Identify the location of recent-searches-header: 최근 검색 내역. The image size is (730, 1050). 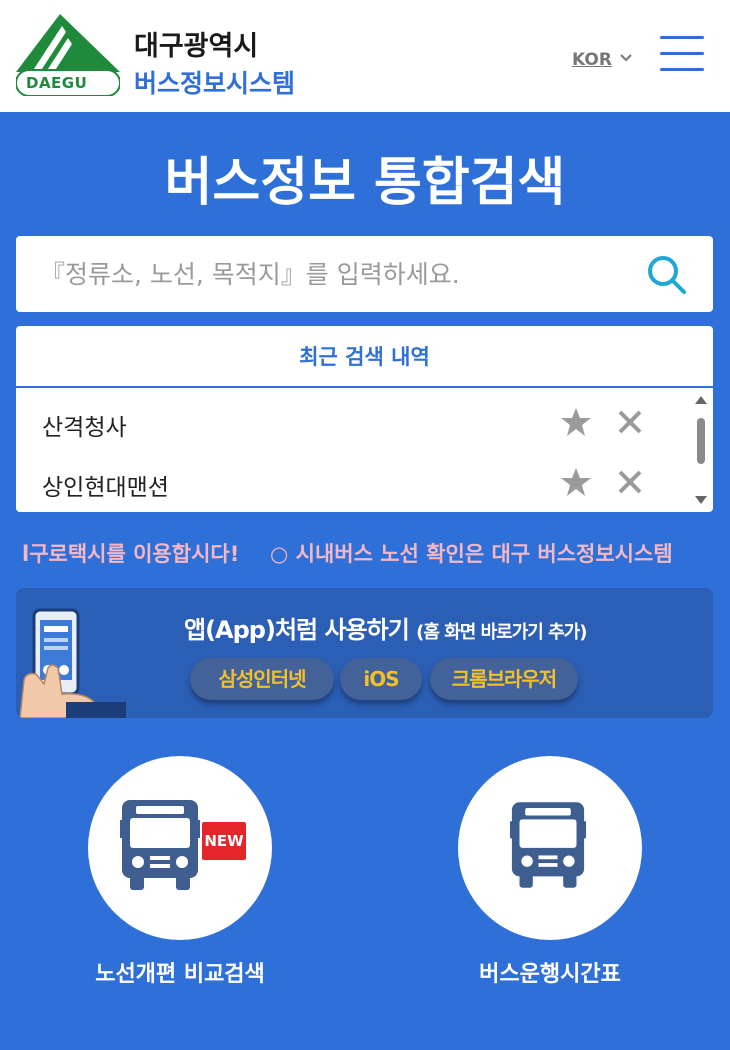
(364, 357).